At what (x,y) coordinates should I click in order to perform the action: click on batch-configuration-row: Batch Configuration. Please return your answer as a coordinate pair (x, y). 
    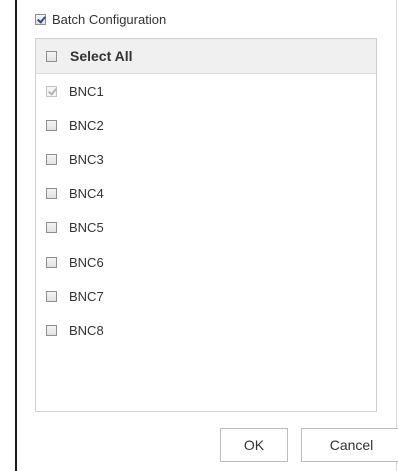
    Looking at the image, I should click on (100, 19).